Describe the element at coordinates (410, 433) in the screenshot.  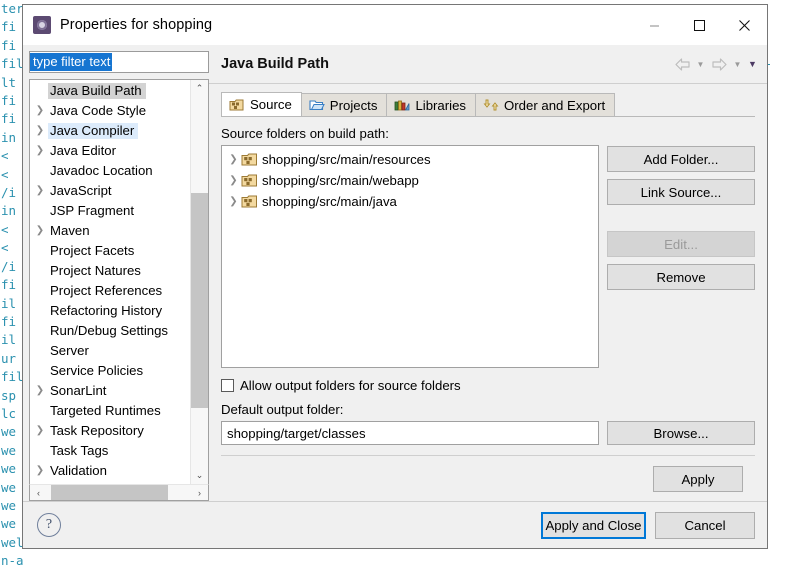
I see `default-output-folder-input: shopping/target/classes` at that location.